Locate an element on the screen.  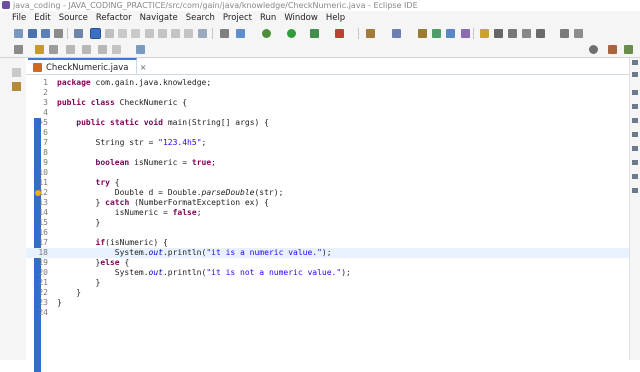
code-line: 13 } catch (NumberFormatException ex) { is located at coordinates (328, 203).